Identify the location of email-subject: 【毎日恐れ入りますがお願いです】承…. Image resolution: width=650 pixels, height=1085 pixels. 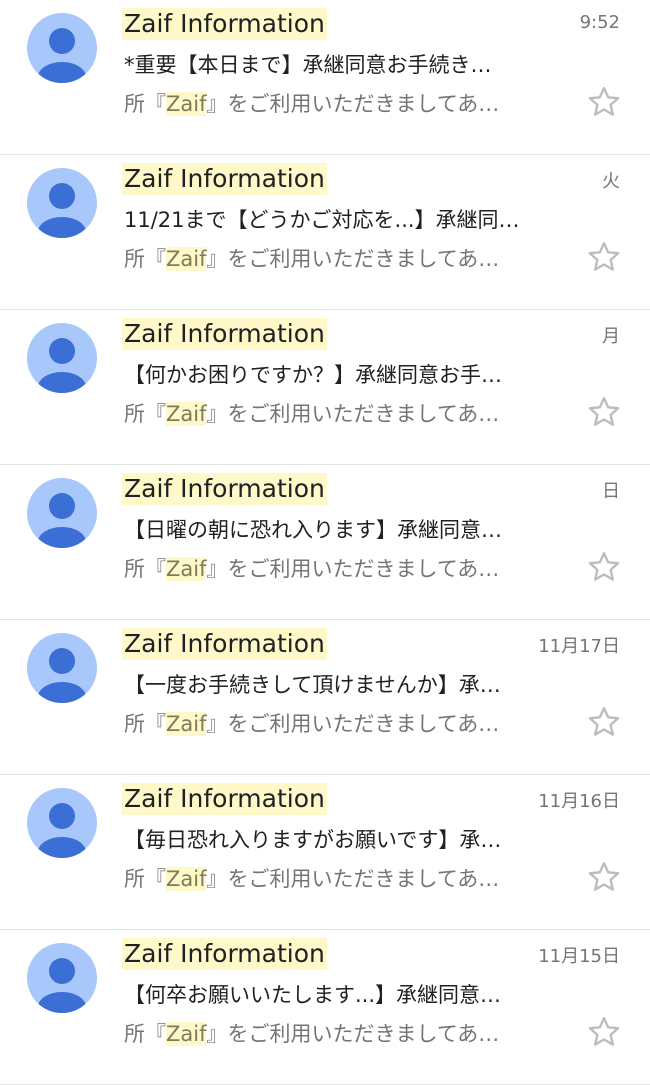
(313, 840).